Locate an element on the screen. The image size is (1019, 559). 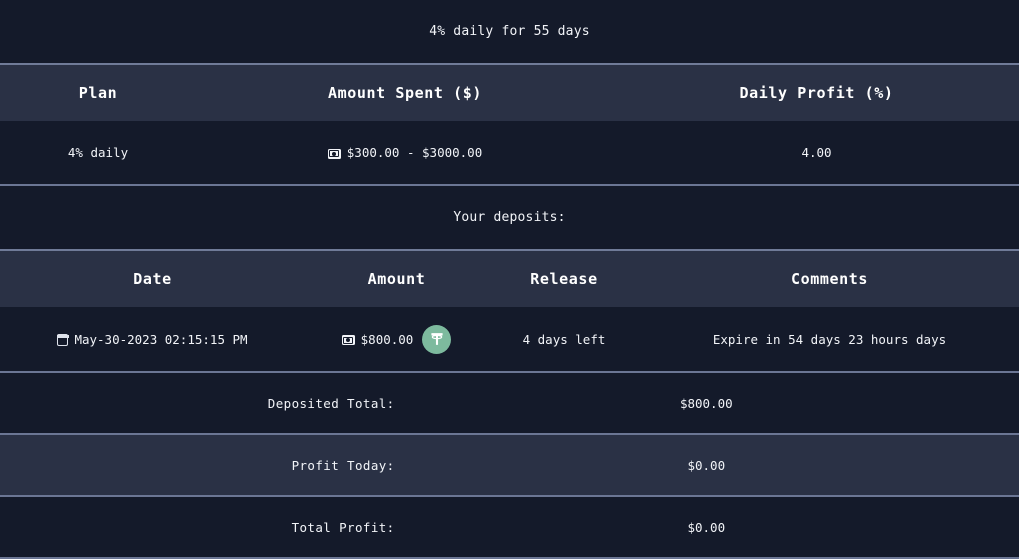
deposits-table-header-comments: Comments is located at coordinates (829, 279).